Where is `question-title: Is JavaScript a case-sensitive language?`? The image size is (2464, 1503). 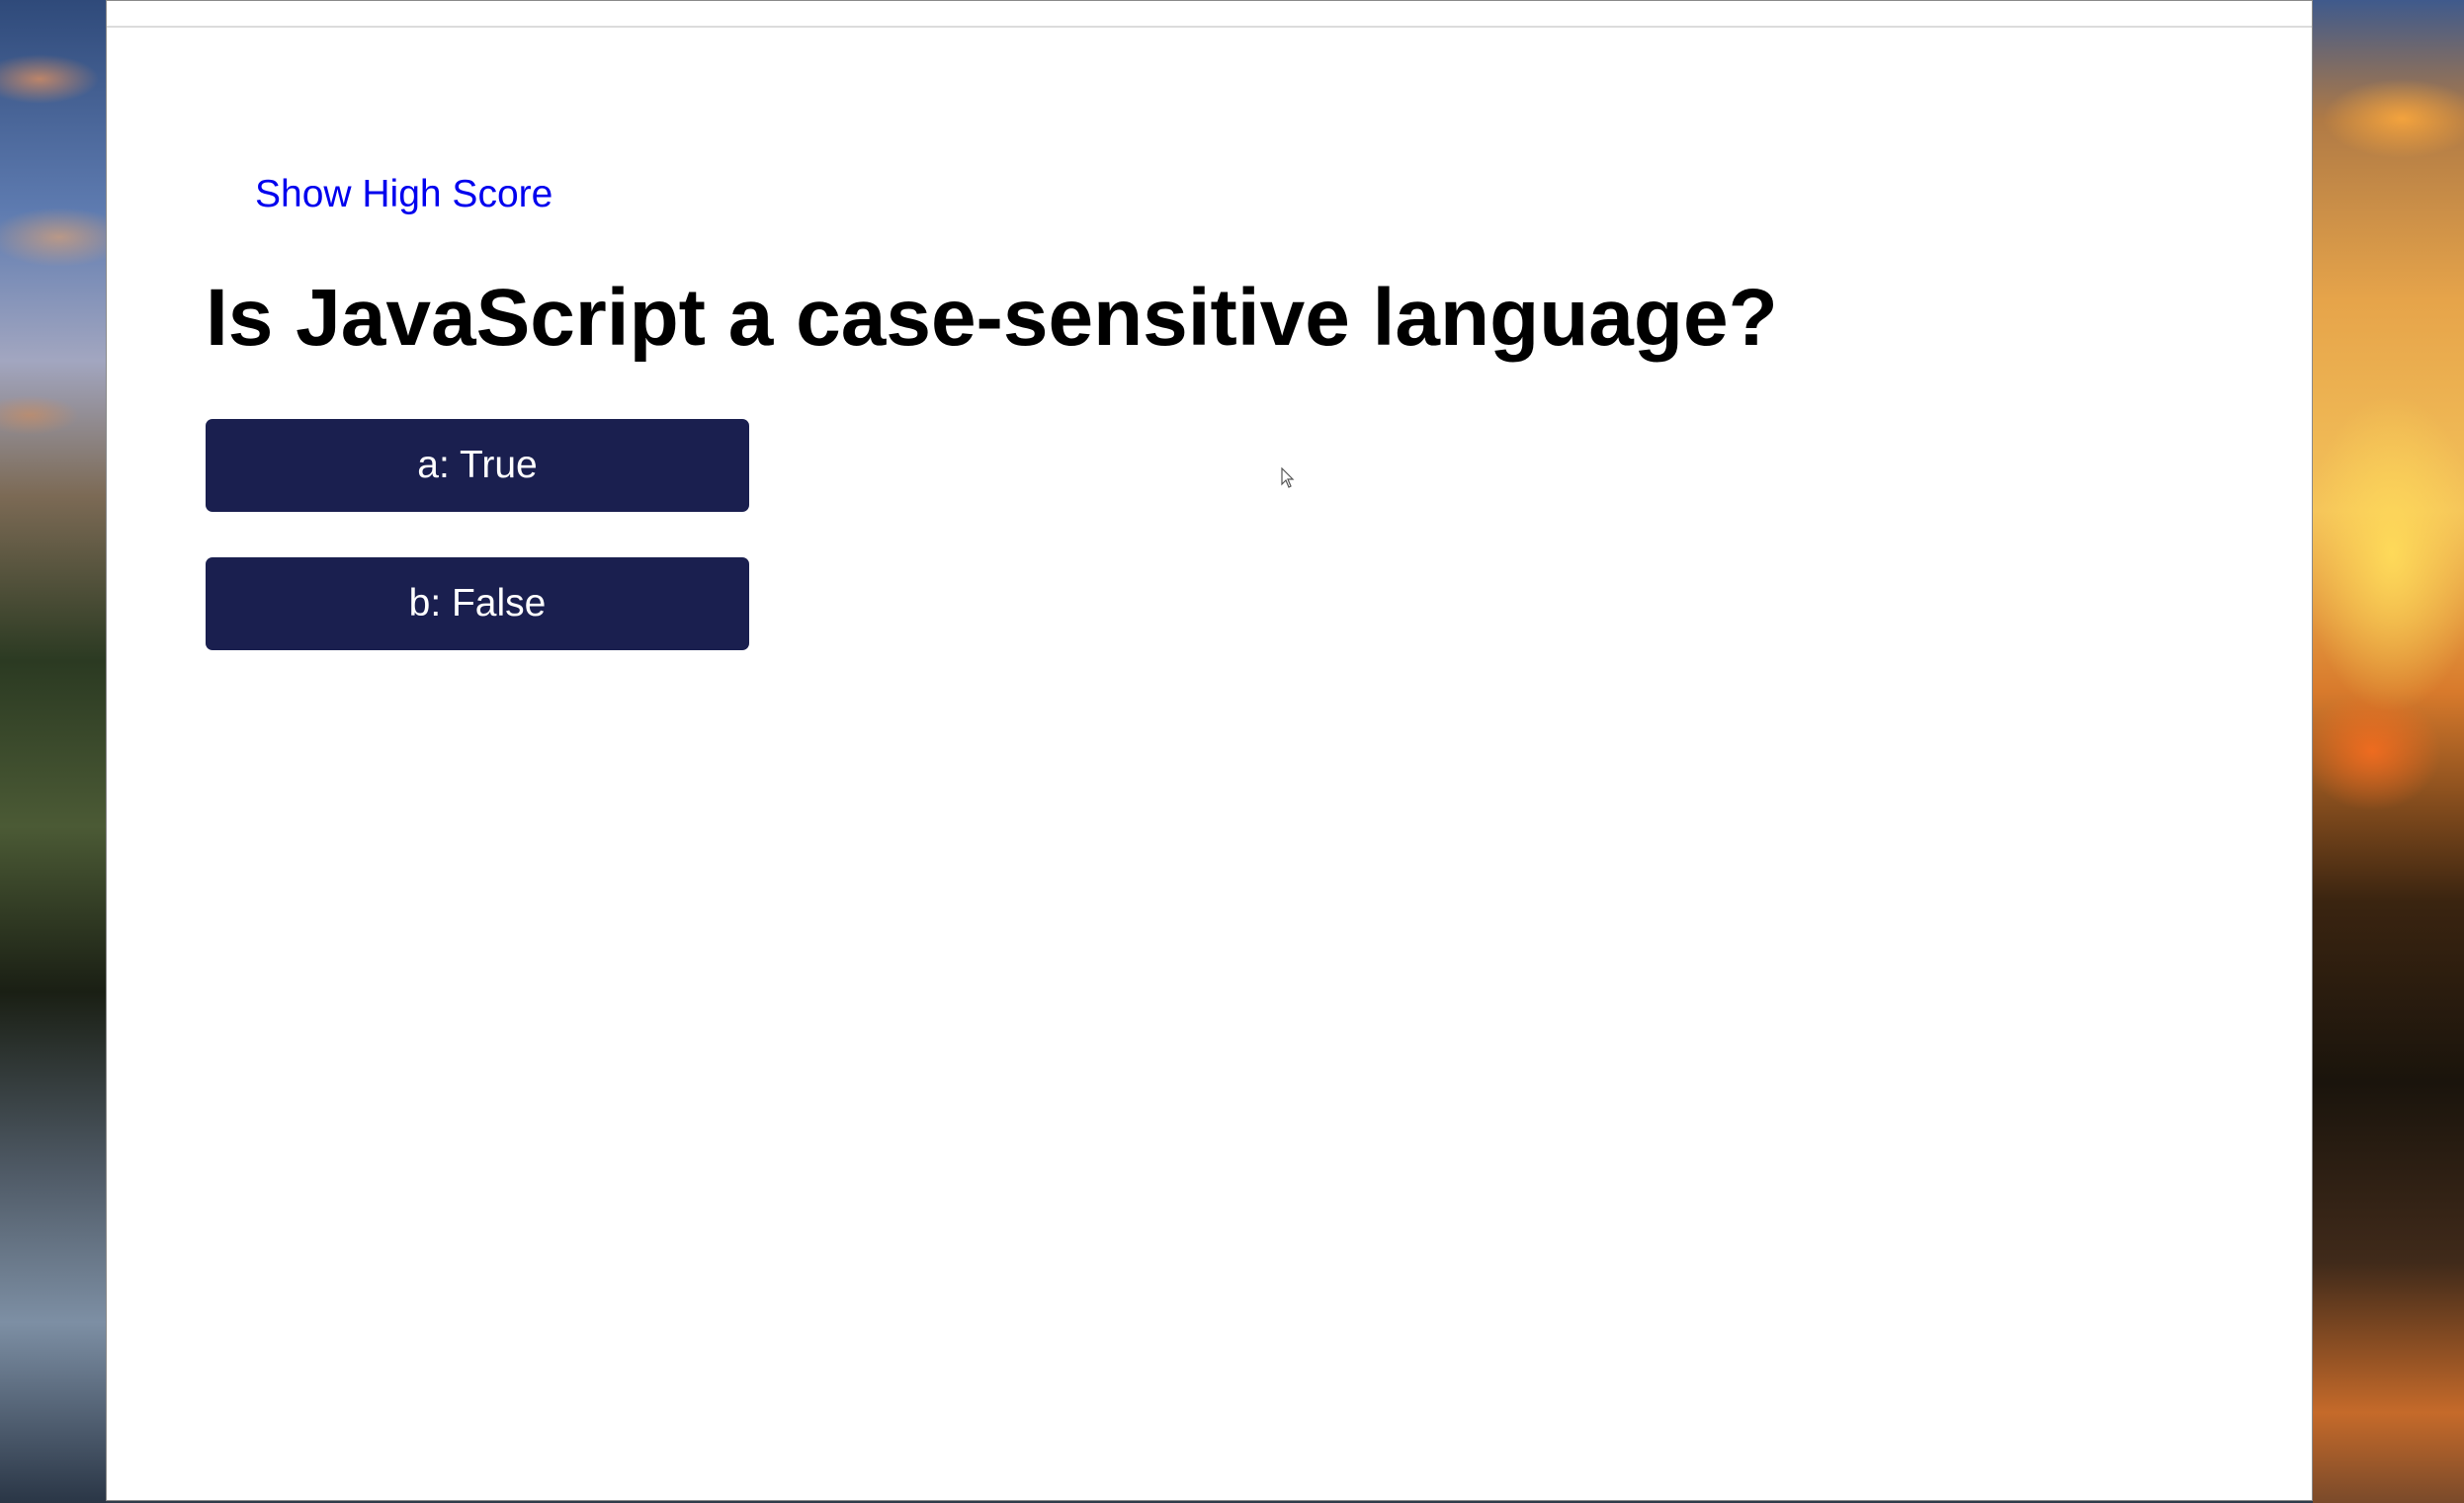
question-title: Is JavaScript a case-sensitive language? is located at coordinates (992, 318).